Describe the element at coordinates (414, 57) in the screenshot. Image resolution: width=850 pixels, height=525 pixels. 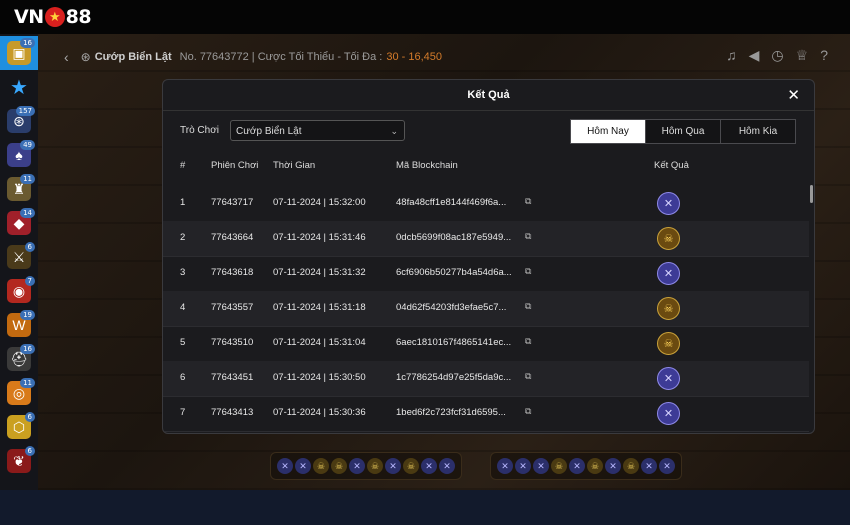
I see `bet-range: 30 - 16,450` at that location.